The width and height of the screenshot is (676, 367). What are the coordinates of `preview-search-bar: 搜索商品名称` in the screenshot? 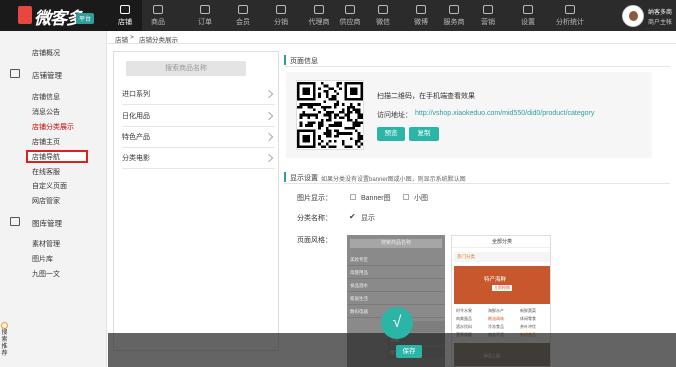 It's located at (396, 243).